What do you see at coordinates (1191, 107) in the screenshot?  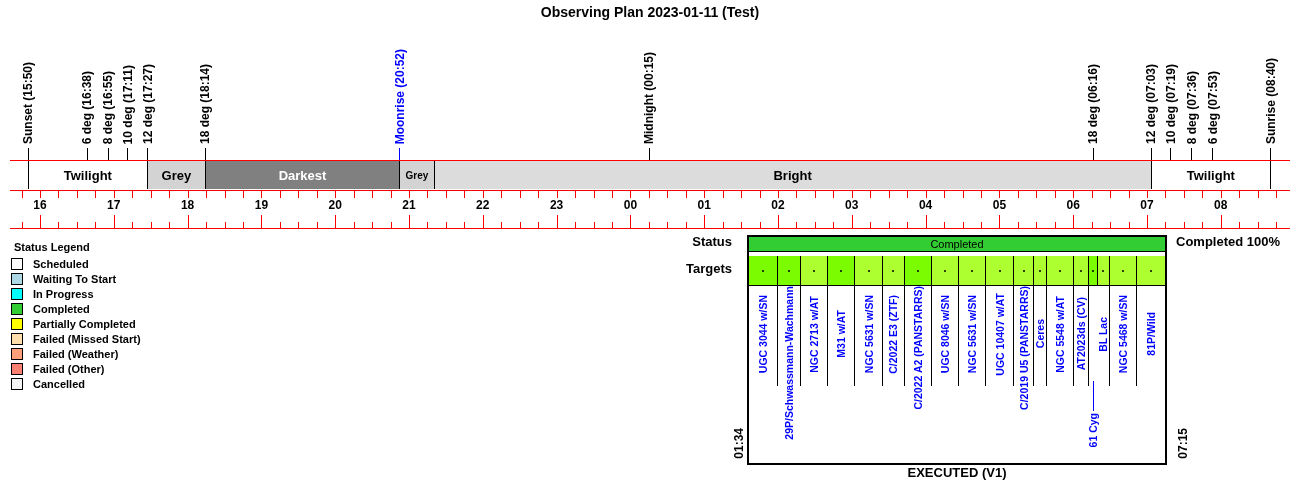 I see `event-label: 8 deg (07:36)` at bounding box center [1191, 107].